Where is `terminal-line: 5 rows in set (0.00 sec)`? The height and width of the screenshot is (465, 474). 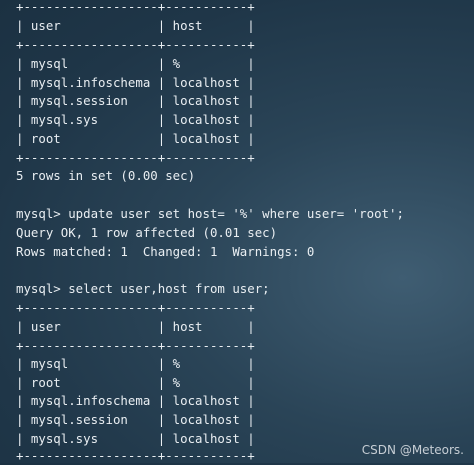
terminal-line: 5 rows in set (0.00 sec) is located at coordinates (106, 175).